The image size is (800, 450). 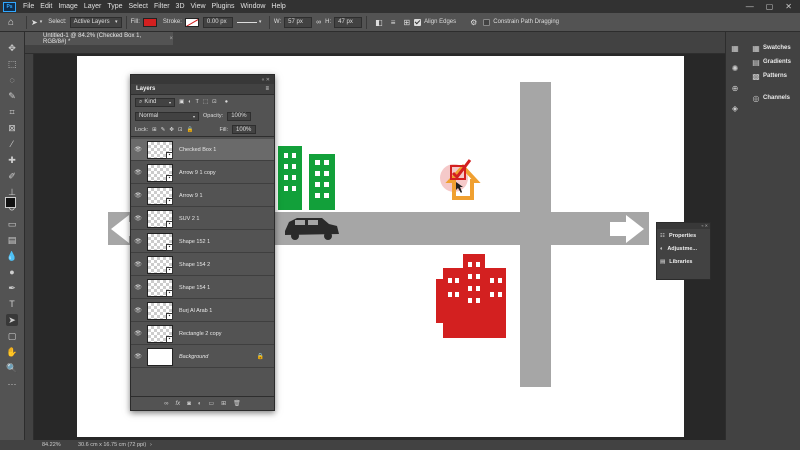 What do you see at coordinates (777, 62) in the screenshot?
I see `gradients-tab: Gradients` at bounding box center [777, 62].